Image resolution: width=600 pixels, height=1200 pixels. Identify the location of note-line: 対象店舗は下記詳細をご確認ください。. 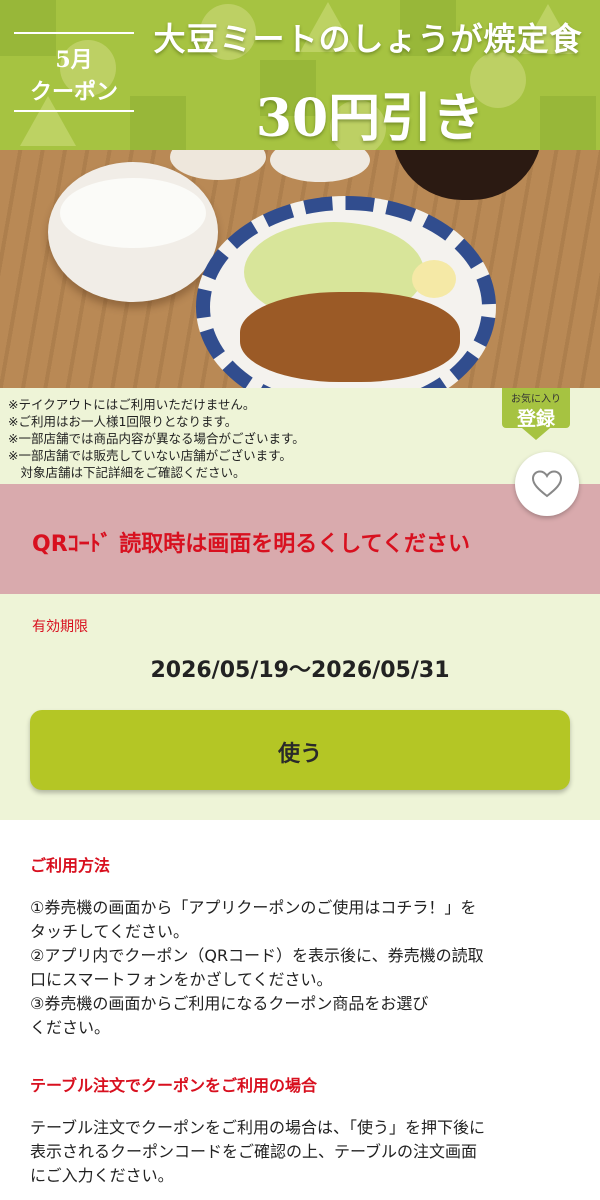
(127, 472).